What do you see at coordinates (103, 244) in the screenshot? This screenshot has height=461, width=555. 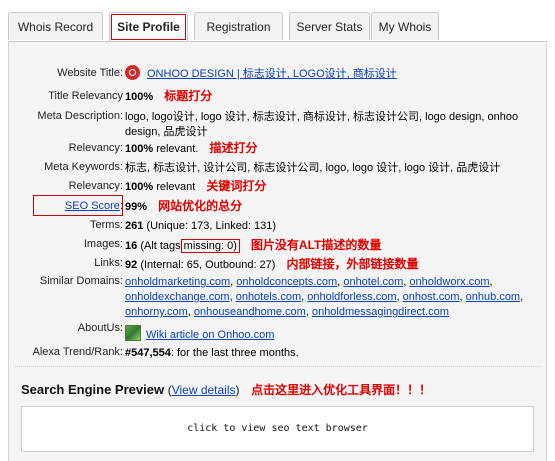 I see `images-label: Images:` at bounding box center [103, 244].